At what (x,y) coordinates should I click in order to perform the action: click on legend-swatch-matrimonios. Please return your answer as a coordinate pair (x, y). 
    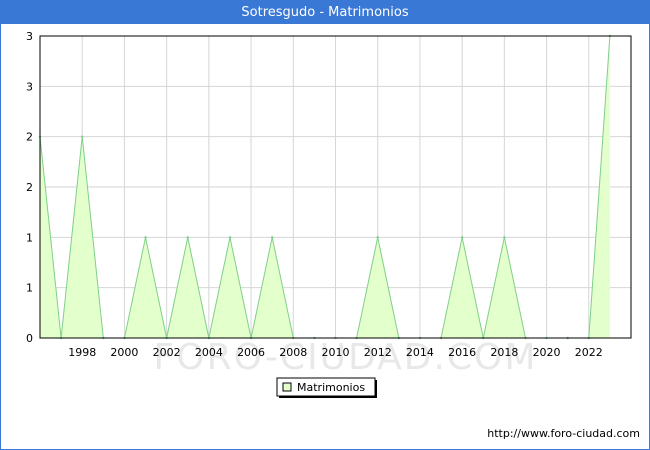
    Looking at the image, I should click on (287, 387).